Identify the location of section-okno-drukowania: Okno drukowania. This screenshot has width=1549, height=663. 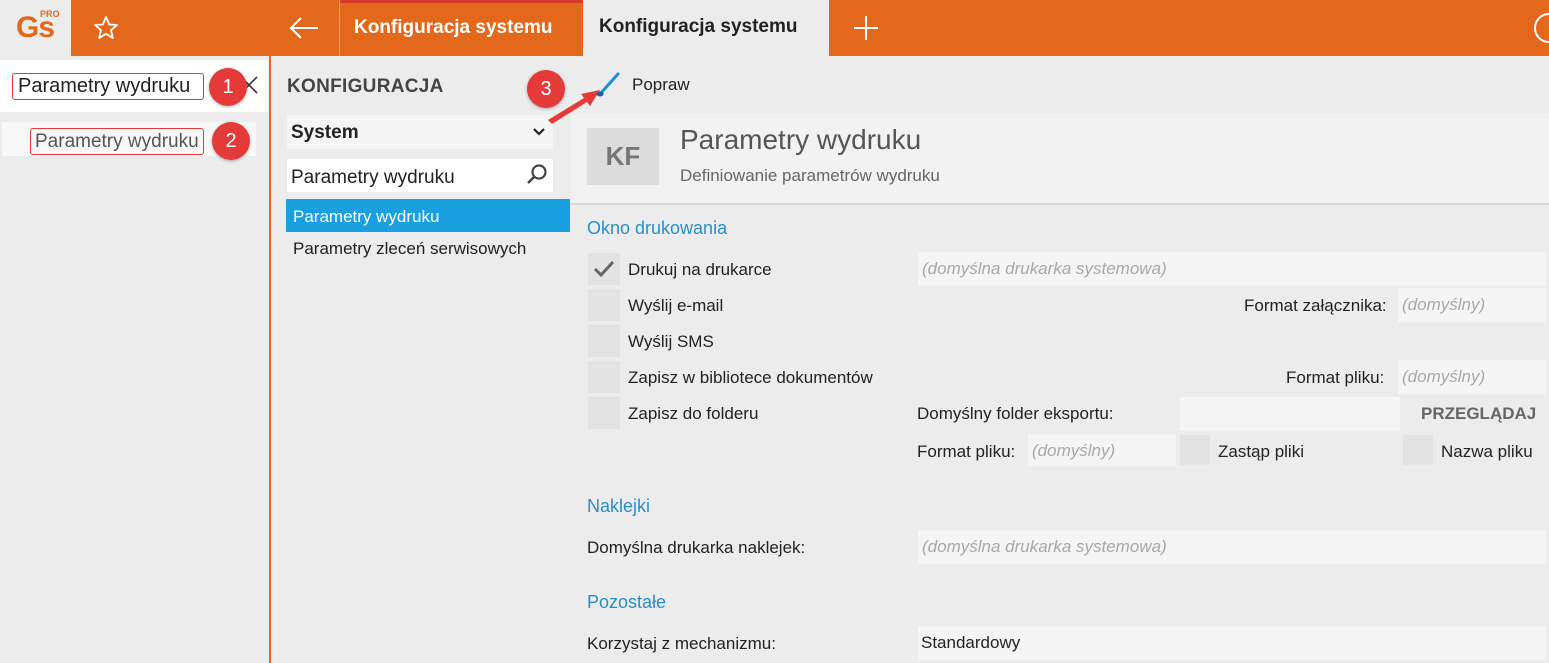
(657, 228).